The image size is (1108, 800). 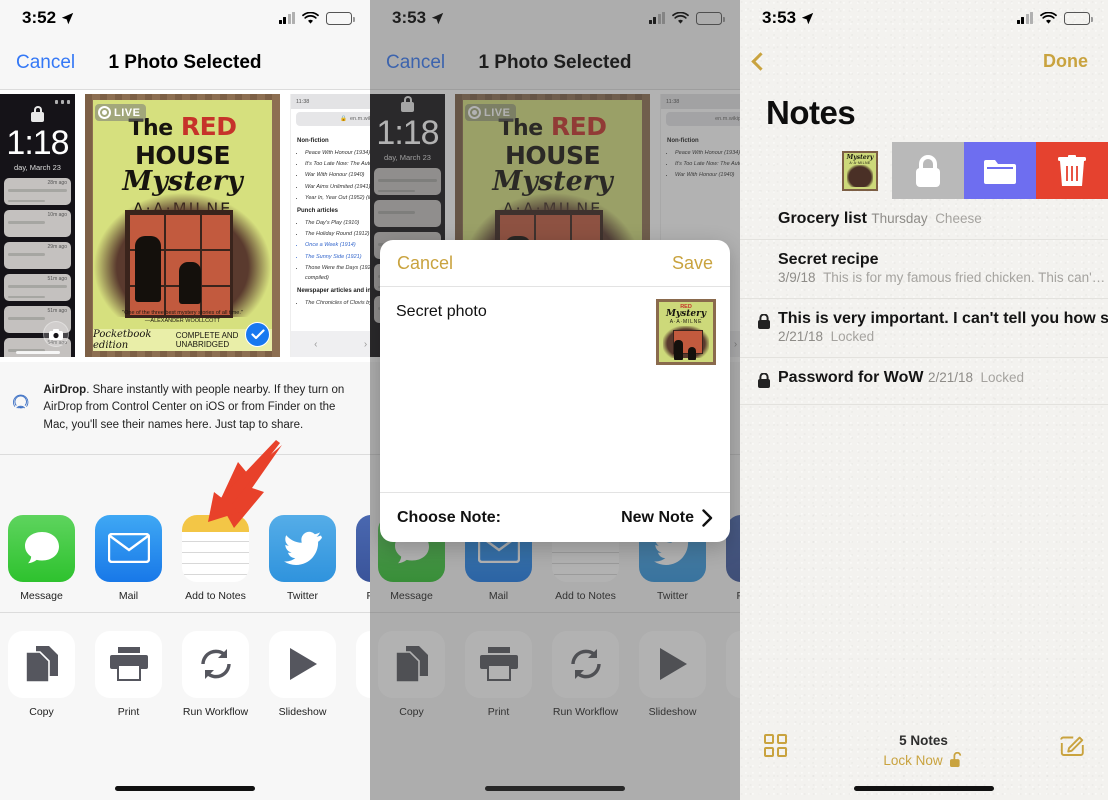 I want to click on notification-time: 10m ago, so click(x=57, y=215).